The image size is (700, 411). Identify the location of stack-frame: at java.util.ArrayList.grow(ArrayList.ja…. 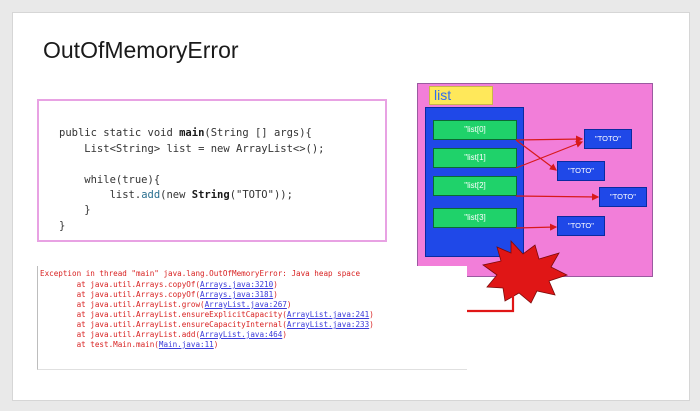
(184, 304).